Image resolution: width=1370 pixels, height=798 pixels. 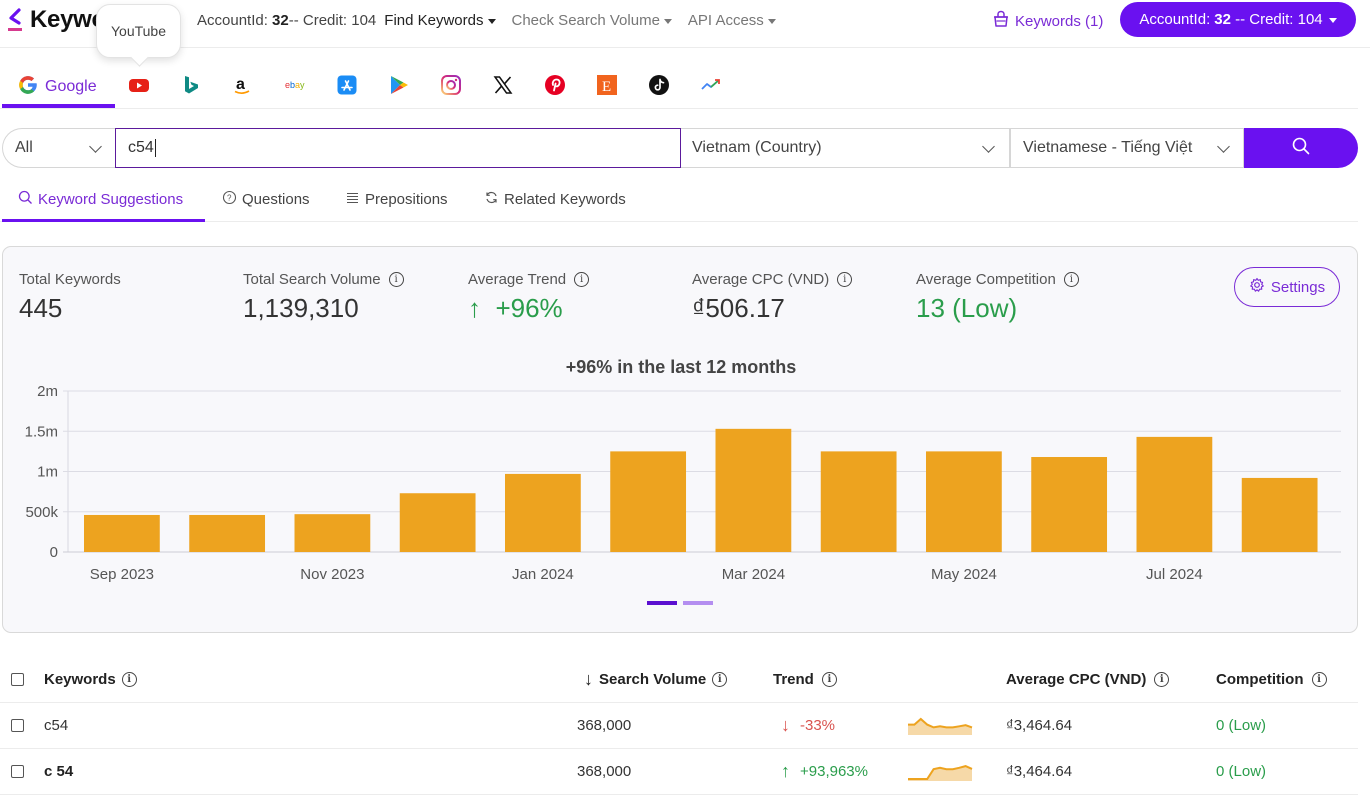 What do you see at coordinates (711, 87) in the screenshot?
I see `engine-tab-trends` at bounding box center [711, 87].